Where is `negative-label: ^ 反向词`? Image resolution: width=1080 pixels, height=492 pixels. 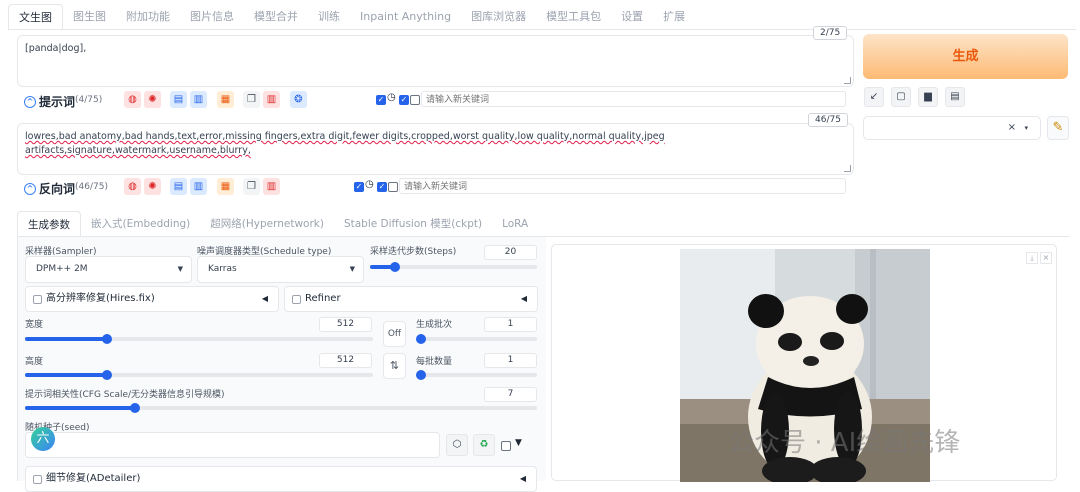 negative-label: ^ 反向词 is located at coordinates (49, 188).